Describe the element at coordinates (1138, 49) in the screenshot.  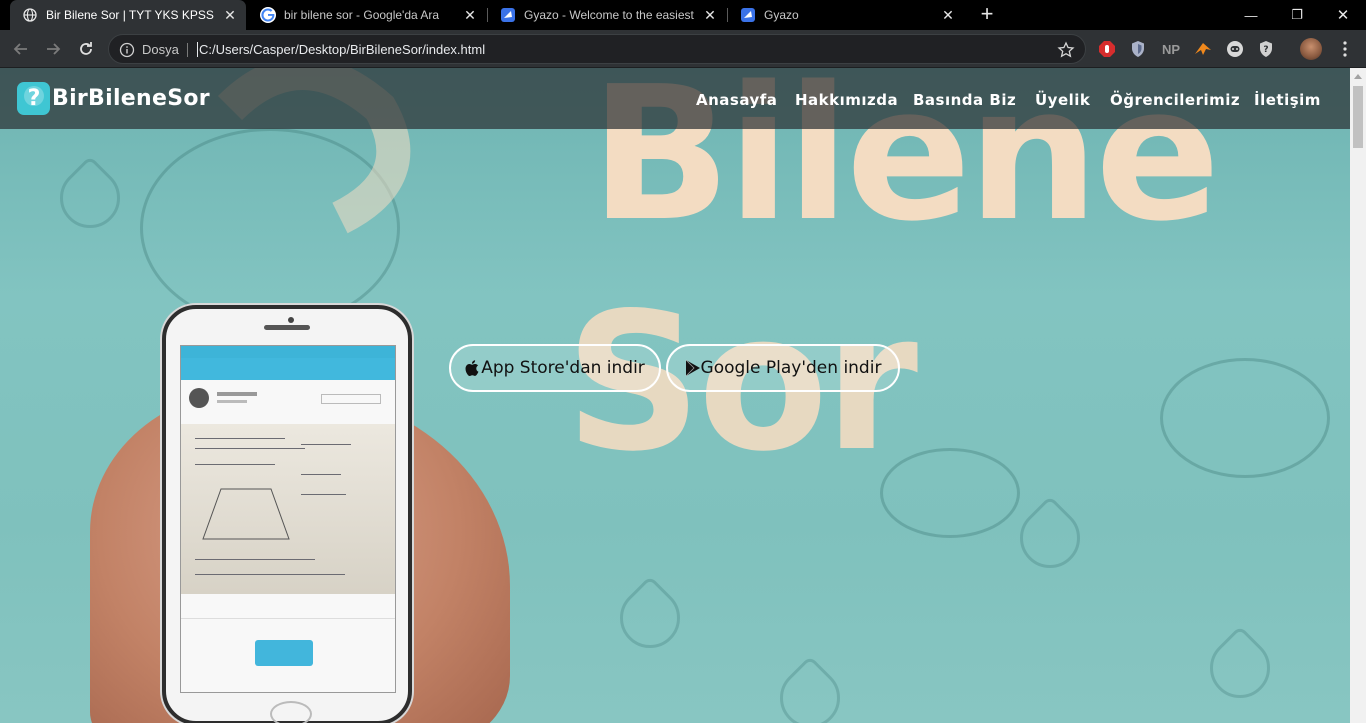
I see `shield-icon` at that location.